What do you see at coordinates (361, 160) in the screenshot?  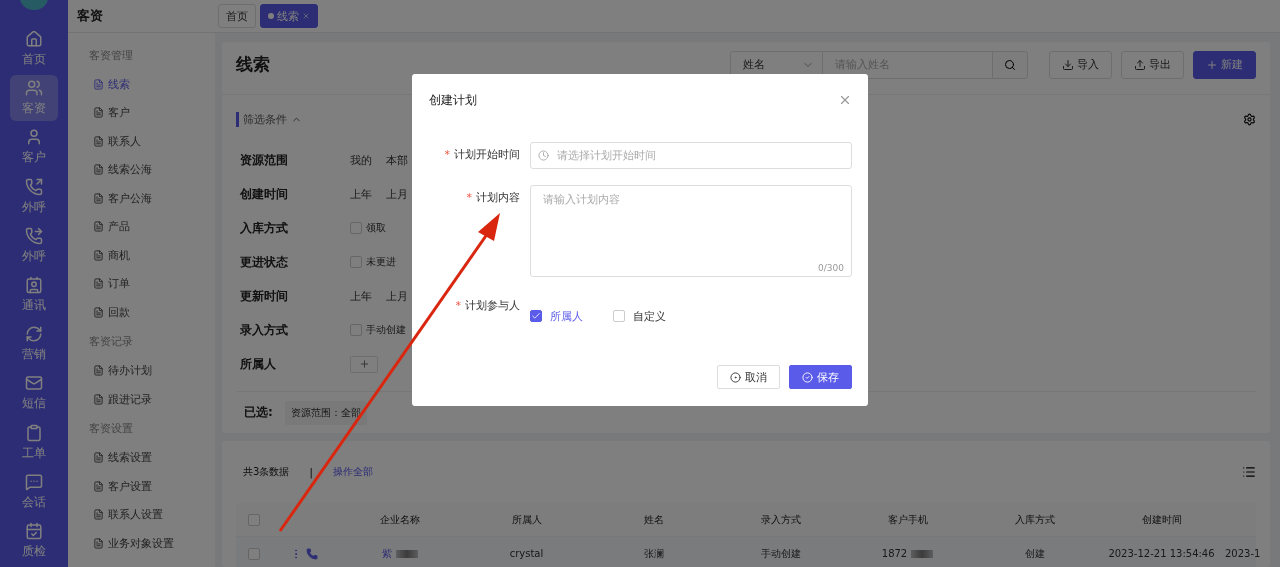 I see `filter-option: 我的` at bounding box center [361, 160].